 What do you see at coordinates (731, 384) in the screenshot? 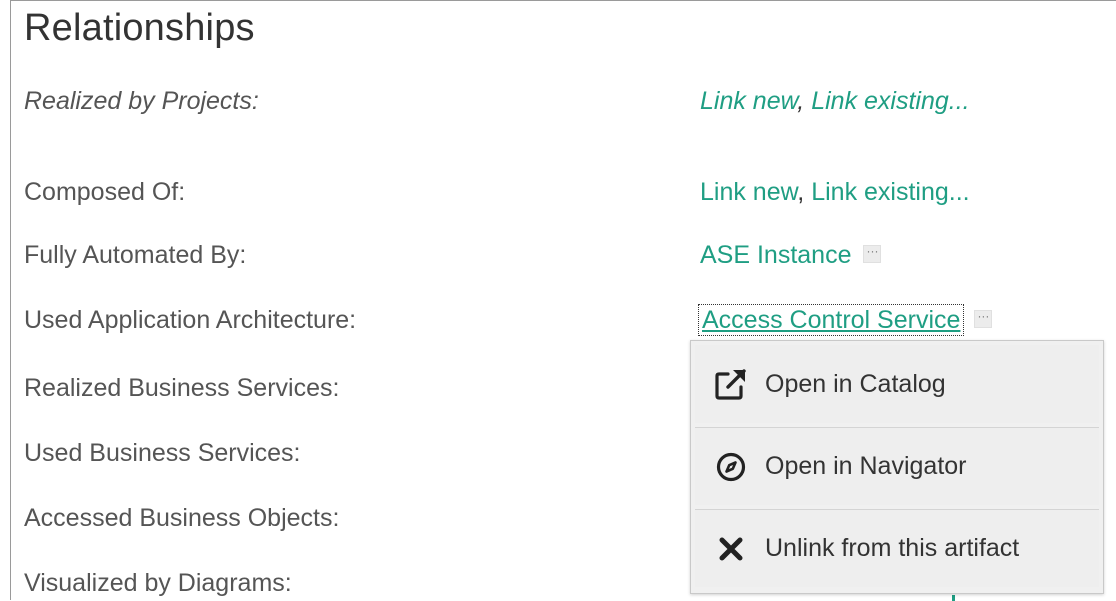
I see `open-external-icon` at bounding box center [731, 384].